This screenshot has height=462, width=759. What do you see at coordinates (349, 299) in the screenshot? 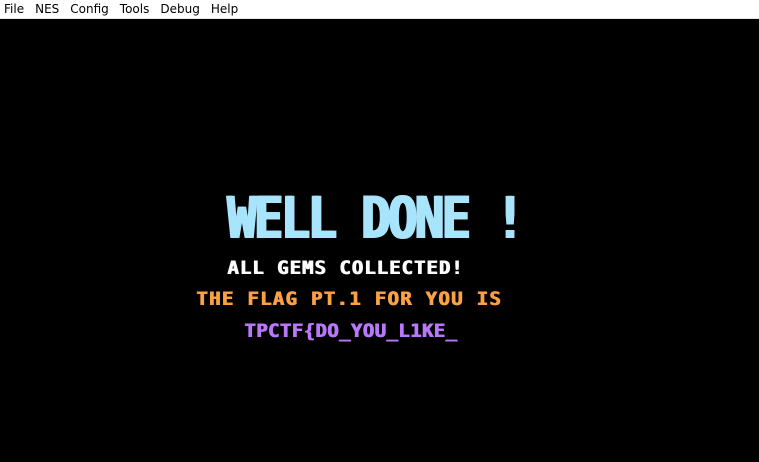
I see `flag-intro-text: THE FLAG PT.1 FOR YOU IS` at bounding box center [349, 299].